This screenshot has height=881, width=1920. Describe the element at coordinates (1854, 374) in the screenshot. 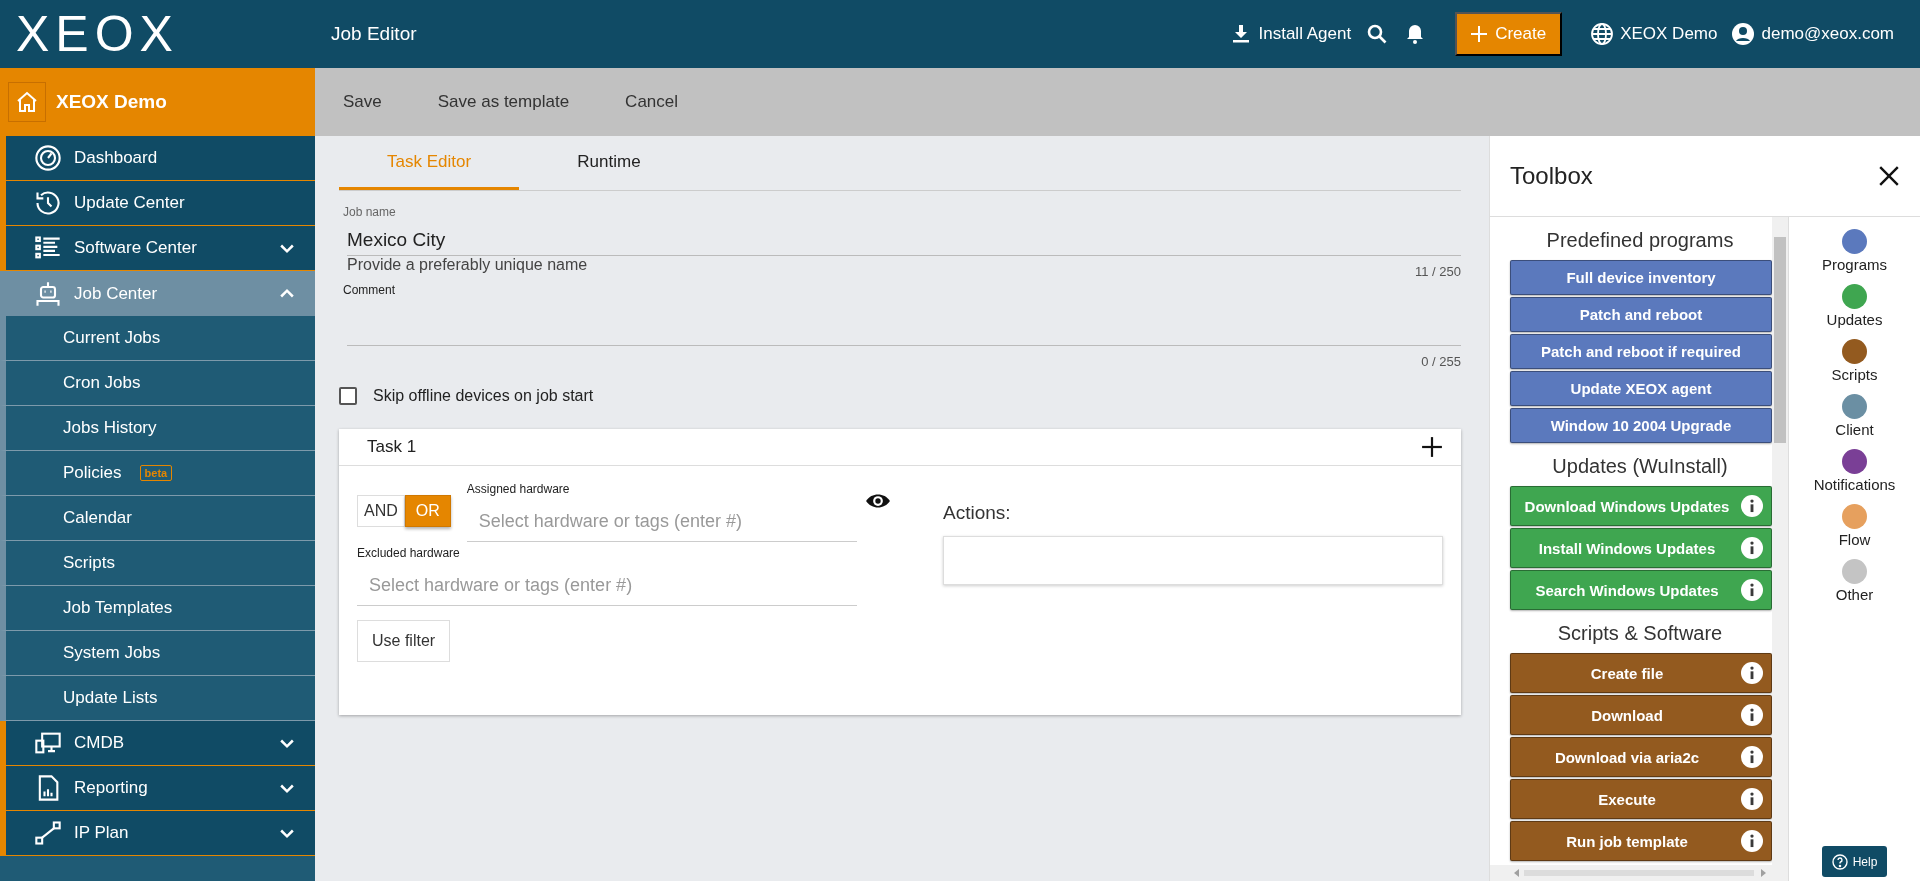

I see `legend-label: Scripts` at that location.